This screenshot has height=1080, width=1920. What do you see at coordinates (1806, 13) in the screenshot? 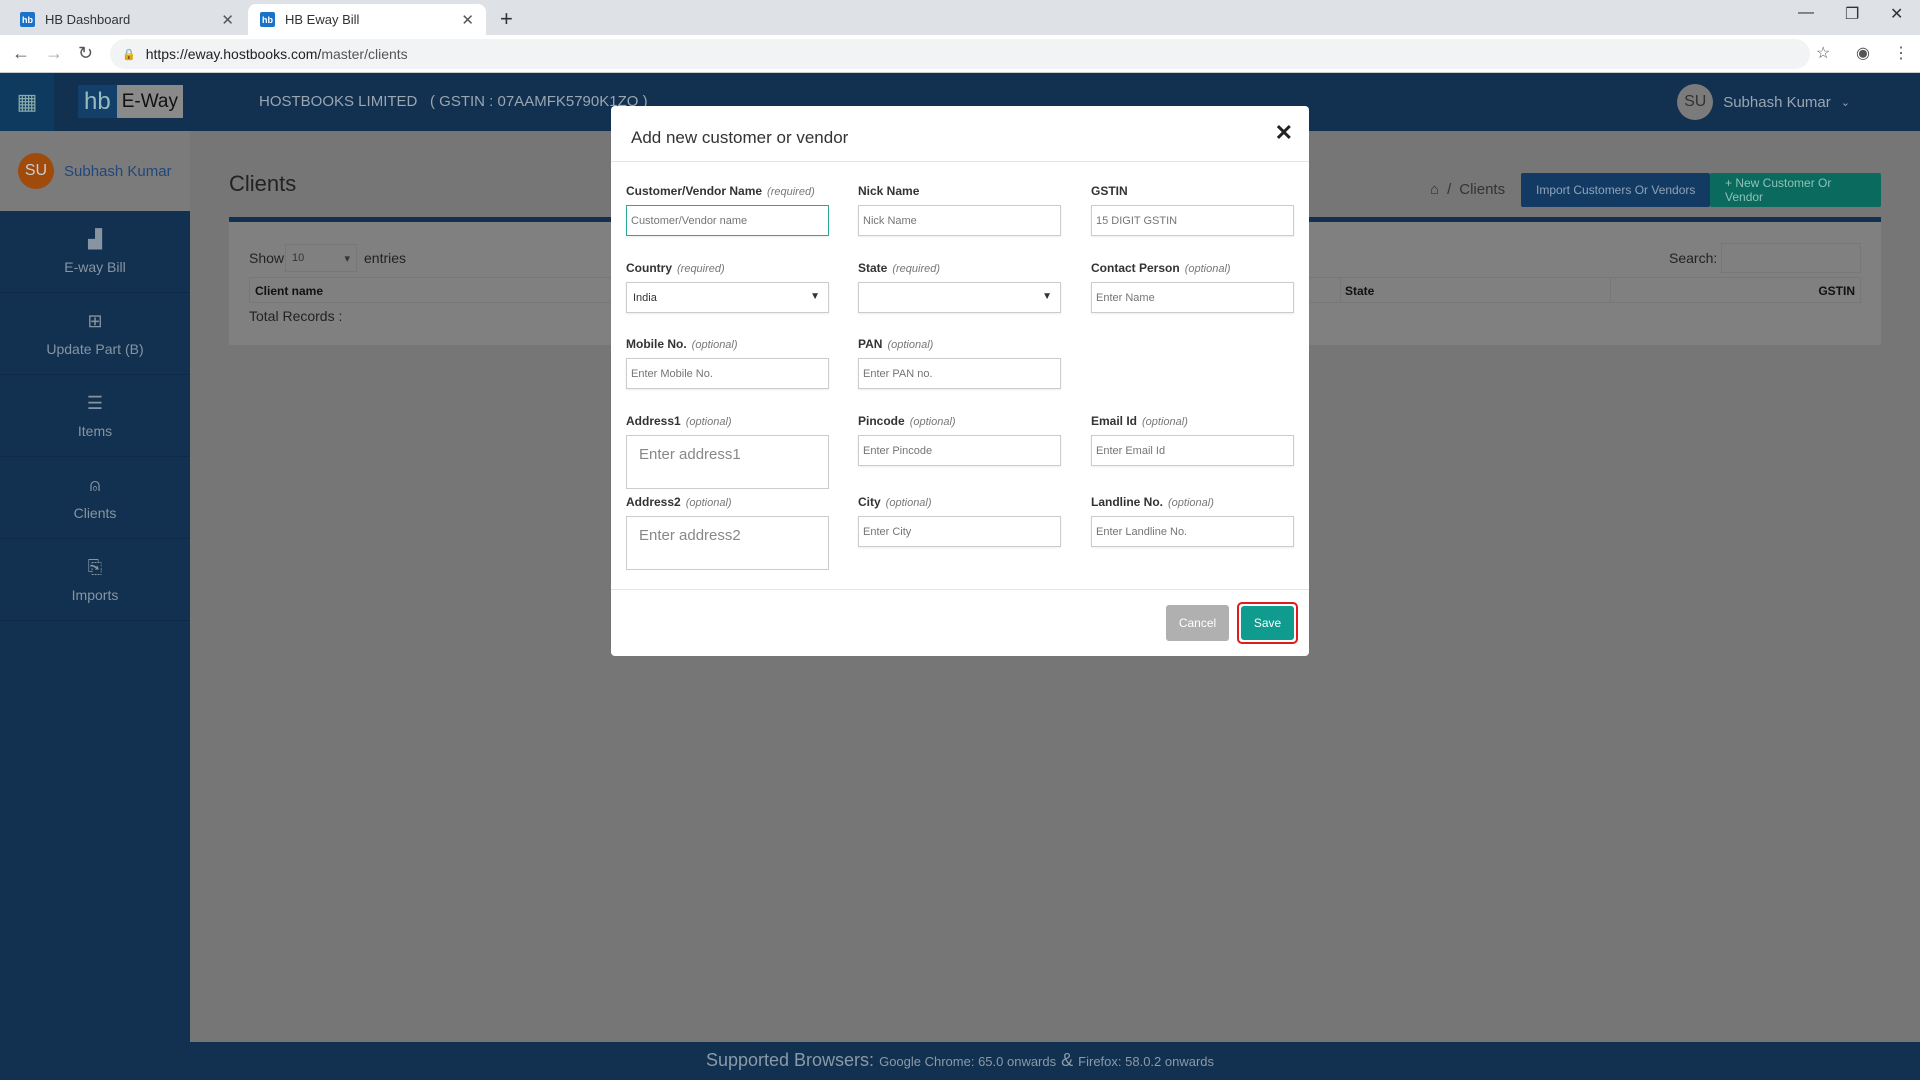
I see `minimize-icon: —` at bounding box center [1806, 13].